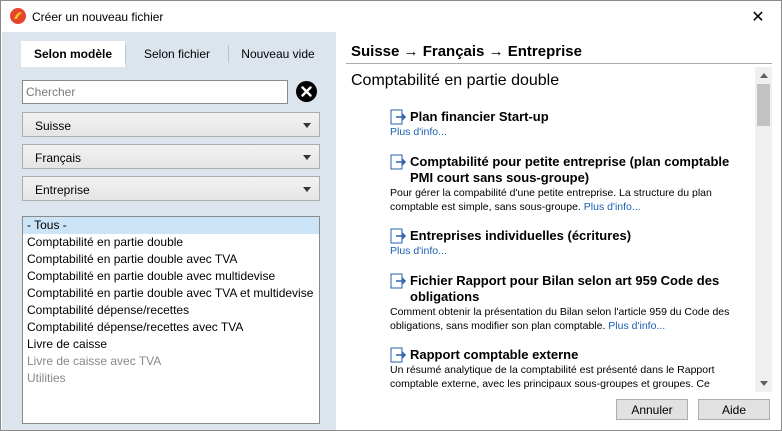 The height and width of the screenshot is (431, 782). Describe the element at coordinates (763, 105) in the screenshot. I see `scrollbar-thumb` at that location.